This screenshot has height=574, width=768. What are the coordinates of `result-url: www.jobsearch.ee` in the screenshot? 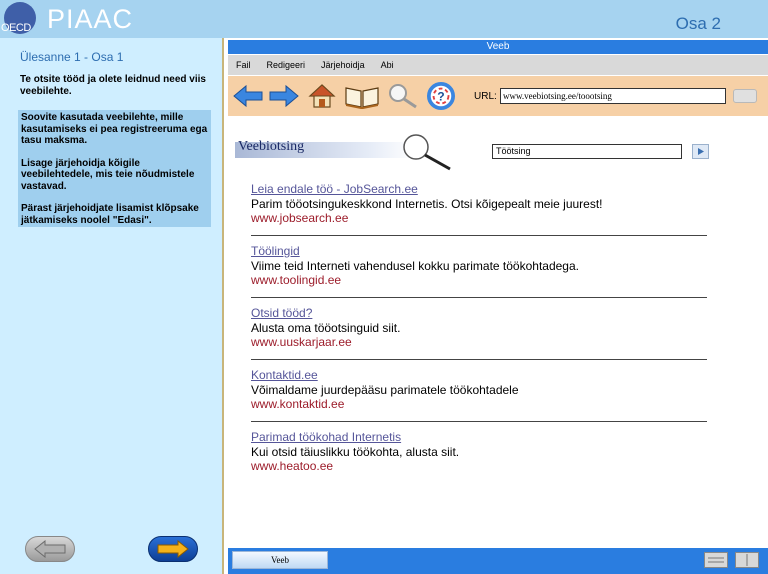 It's located at (300, 218).